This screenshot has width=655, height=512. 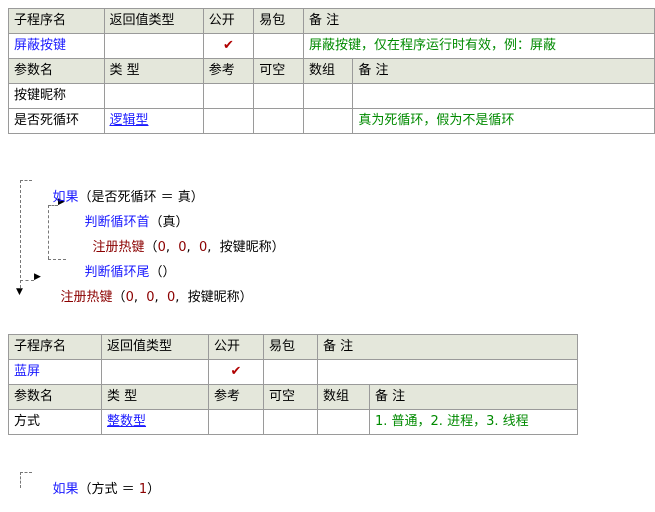 I want to click on param-row: 按键昵称, so click(x=331, y=96).